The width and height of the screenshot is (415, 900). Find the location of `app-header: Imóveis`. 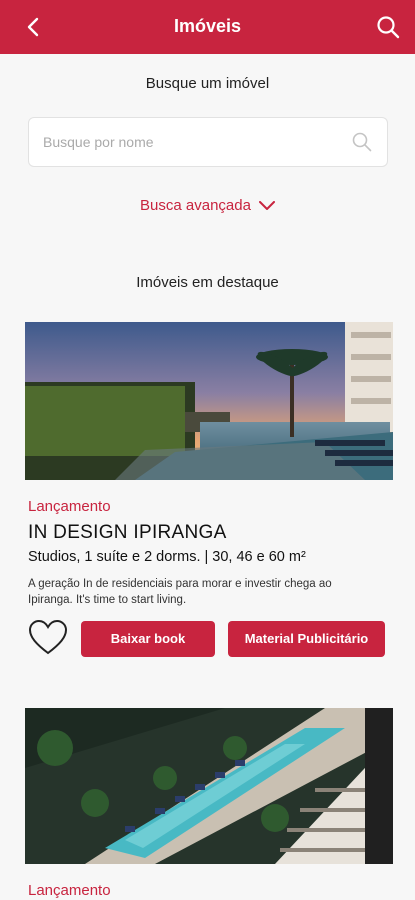

app-header: Imóveis is located at coordinates (207, 27).